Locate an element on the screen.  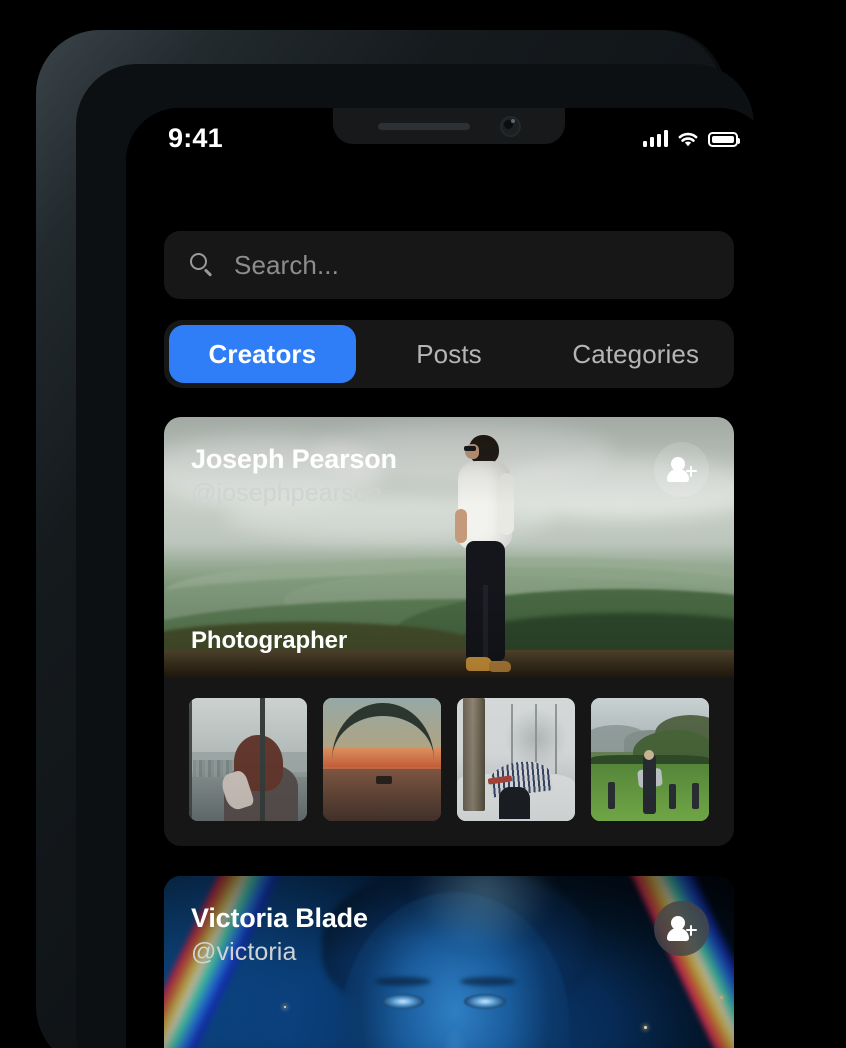
creator-thumbnail-strip is located at coordinates (449, 762).